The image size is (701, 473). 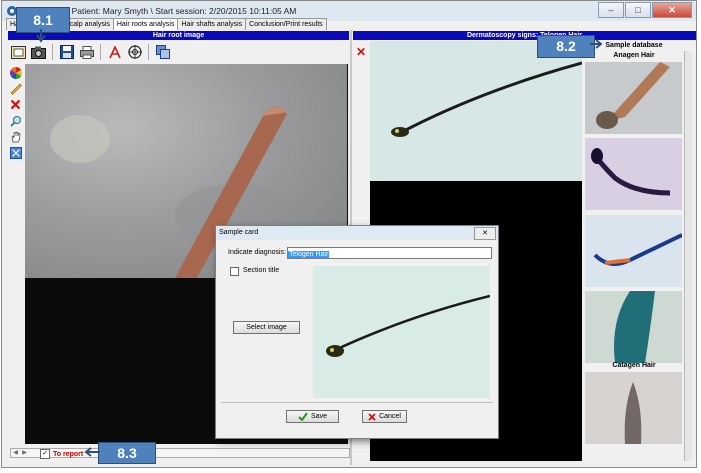 What do you see at coordinates (357, 233) in the screenshot?
I see `dialog-title-bar: Sample card ✕` at bounding box center [357, 233].